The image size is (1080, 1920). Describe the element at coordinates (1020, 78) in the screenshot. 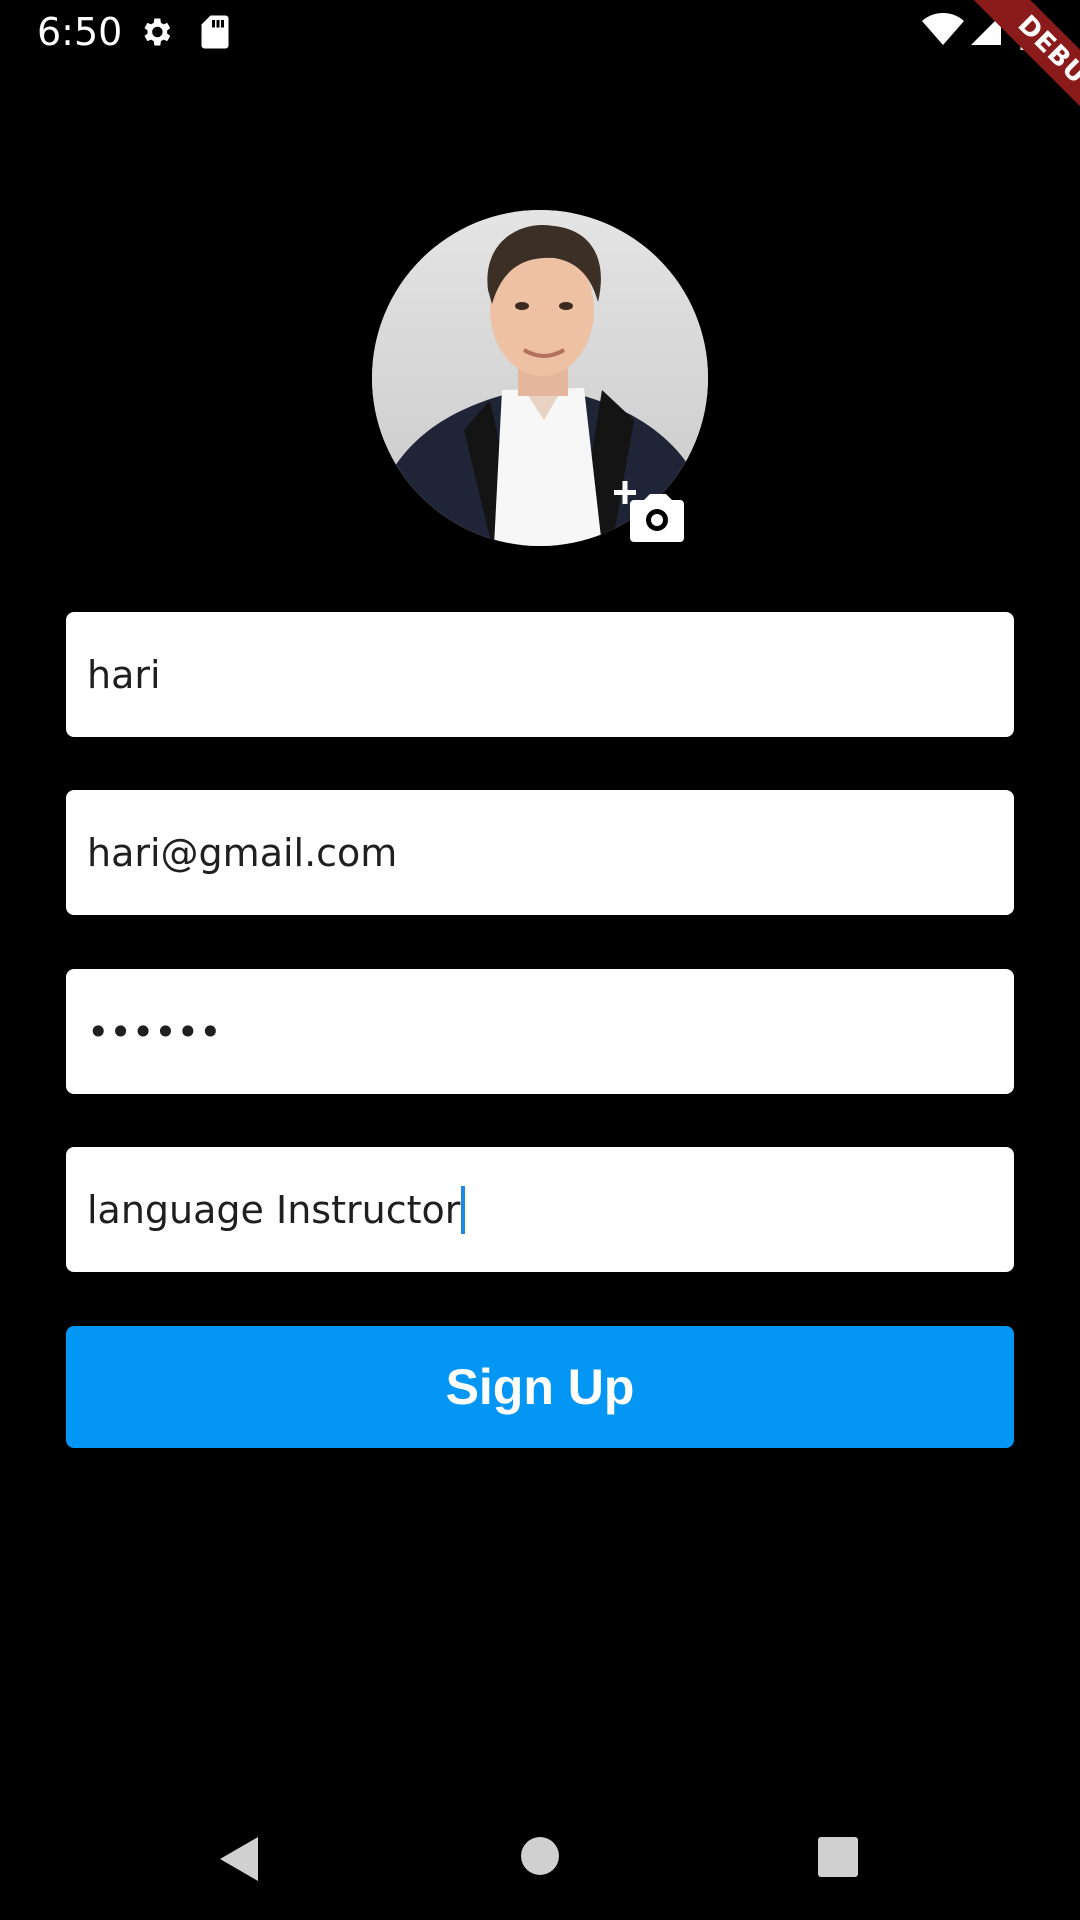

I see `debug-banner-label: DEBUG` at that location.